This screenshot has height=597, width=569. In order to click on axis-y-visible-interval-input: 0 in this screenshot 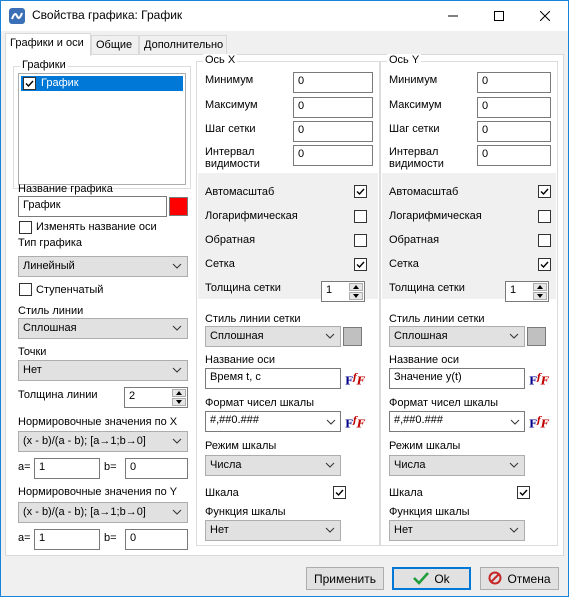, I will do `click(514, 155)`.